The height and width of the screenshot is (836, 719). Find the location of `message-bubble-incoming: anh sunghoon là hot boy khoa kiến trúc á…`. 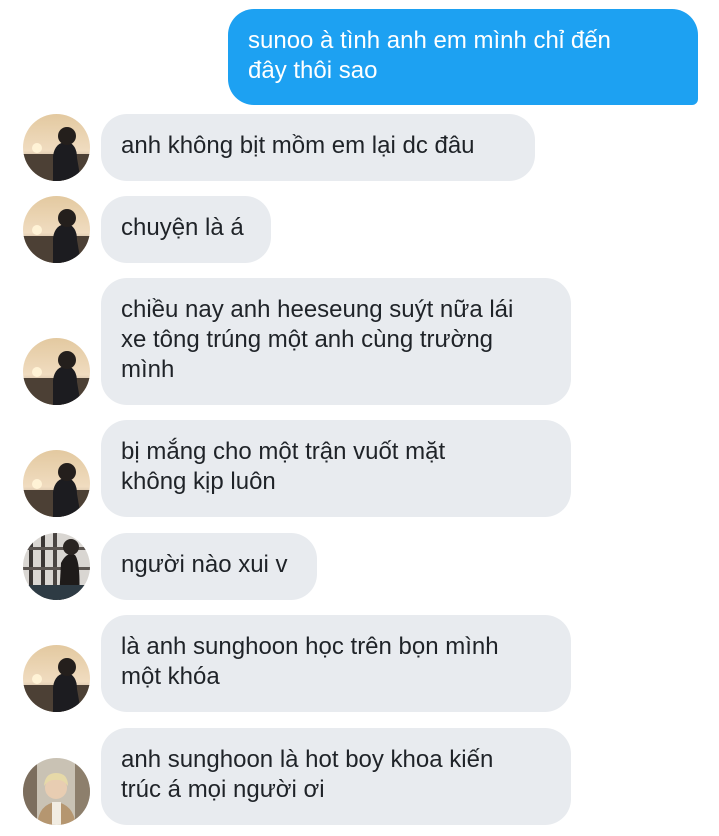

message-bubble-incoming: anh sunghoon là hot boy khoa kiến trúc á… is located at coordinates (336, 776).